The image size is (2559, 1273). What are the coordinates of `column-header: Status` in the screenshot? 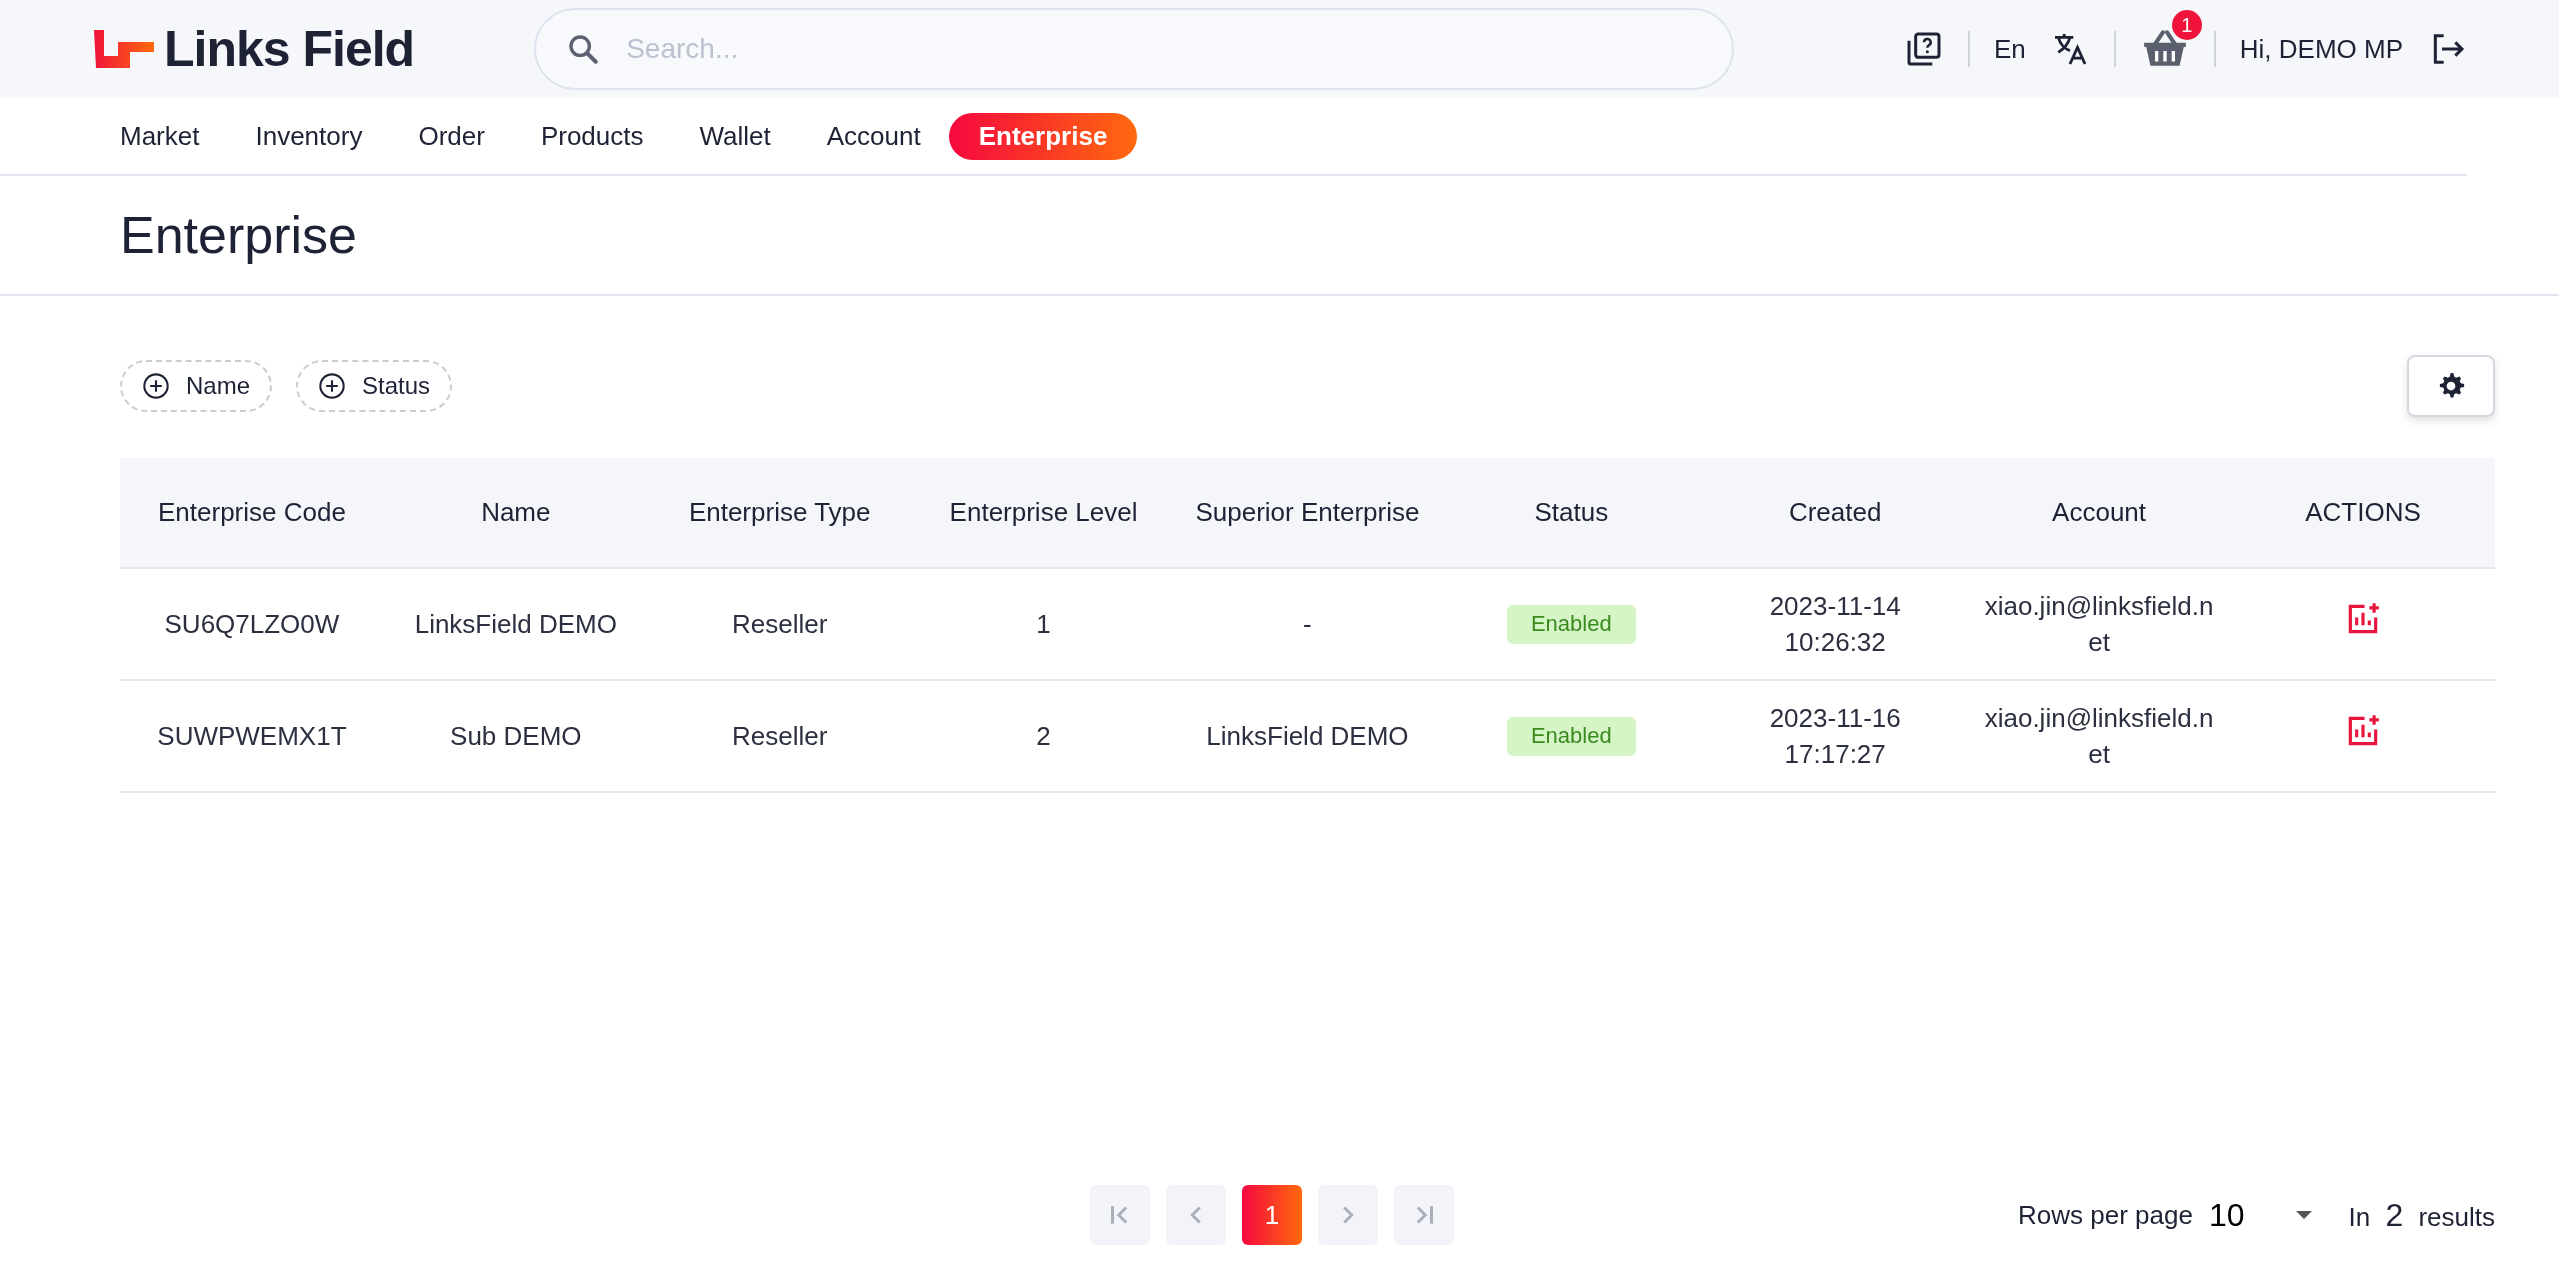 It's located at (1571, 513).